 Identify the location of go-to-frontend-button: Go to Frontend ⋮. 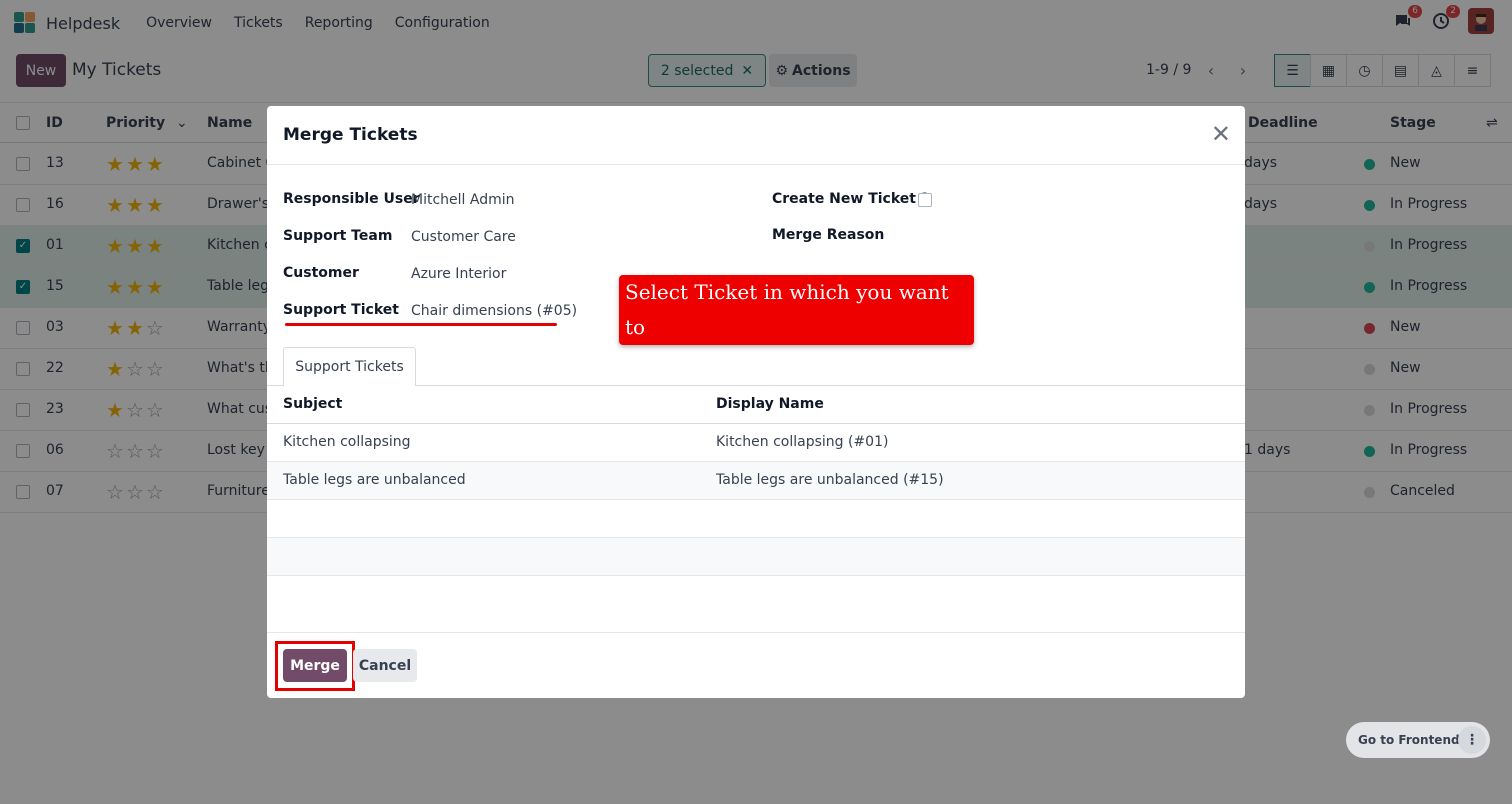
(1418, 740).